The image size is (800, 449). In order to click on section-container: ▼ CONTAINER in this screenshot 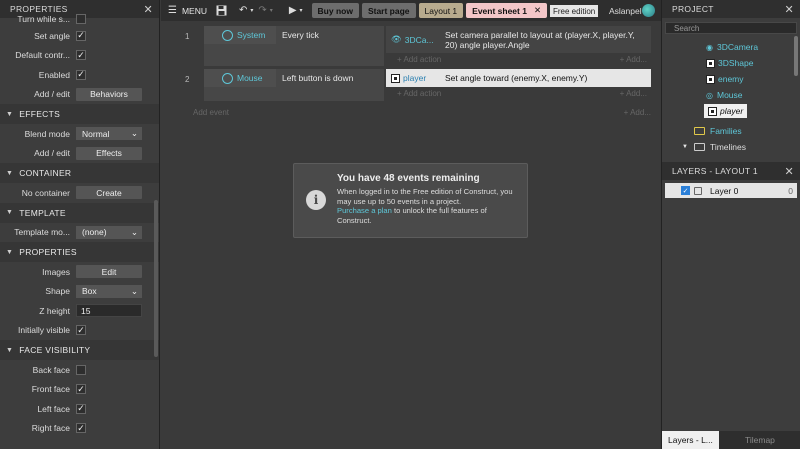, I will do `click(79, 173)`.